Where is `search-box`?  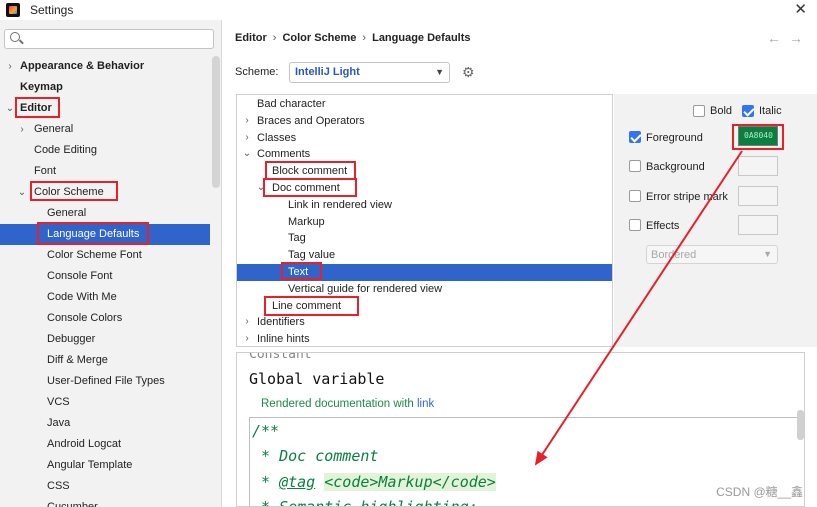 search-box is located at coordinates (109, 39).